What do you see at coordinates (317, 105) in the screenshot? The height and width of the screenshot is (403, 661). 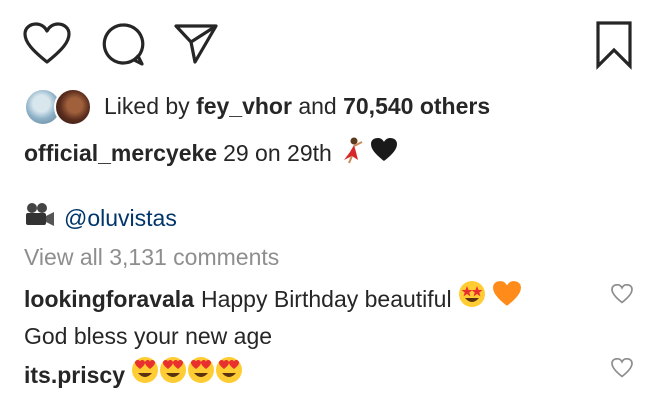 I see `likes-conjunction: and` at bounding box center [317, 105].